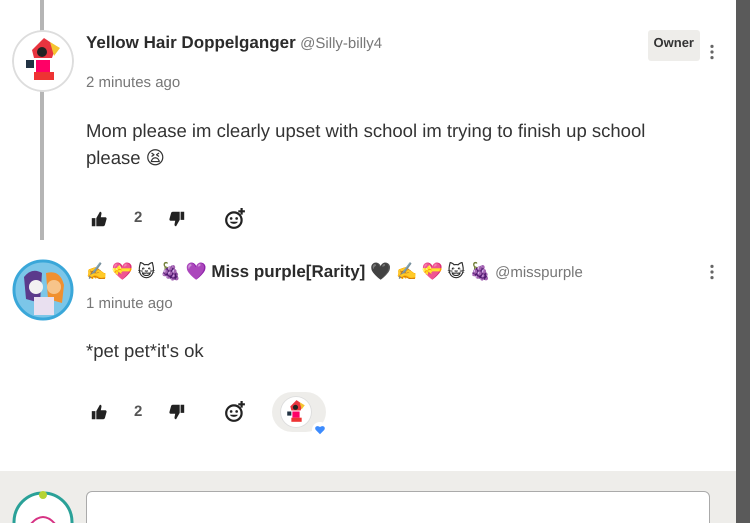 The image size is (750, 523). I want to click on timestamp: 1 minute ago, so click(130, 304).